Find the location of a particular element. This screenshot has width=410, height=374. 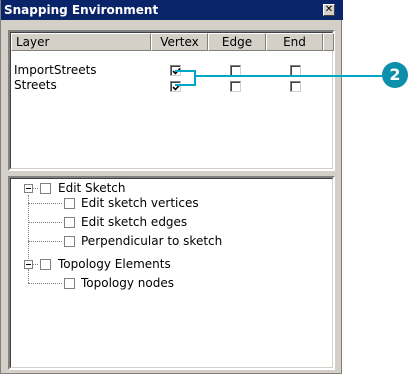

item-label: Topology nodes is located at coordinates (127, 283).